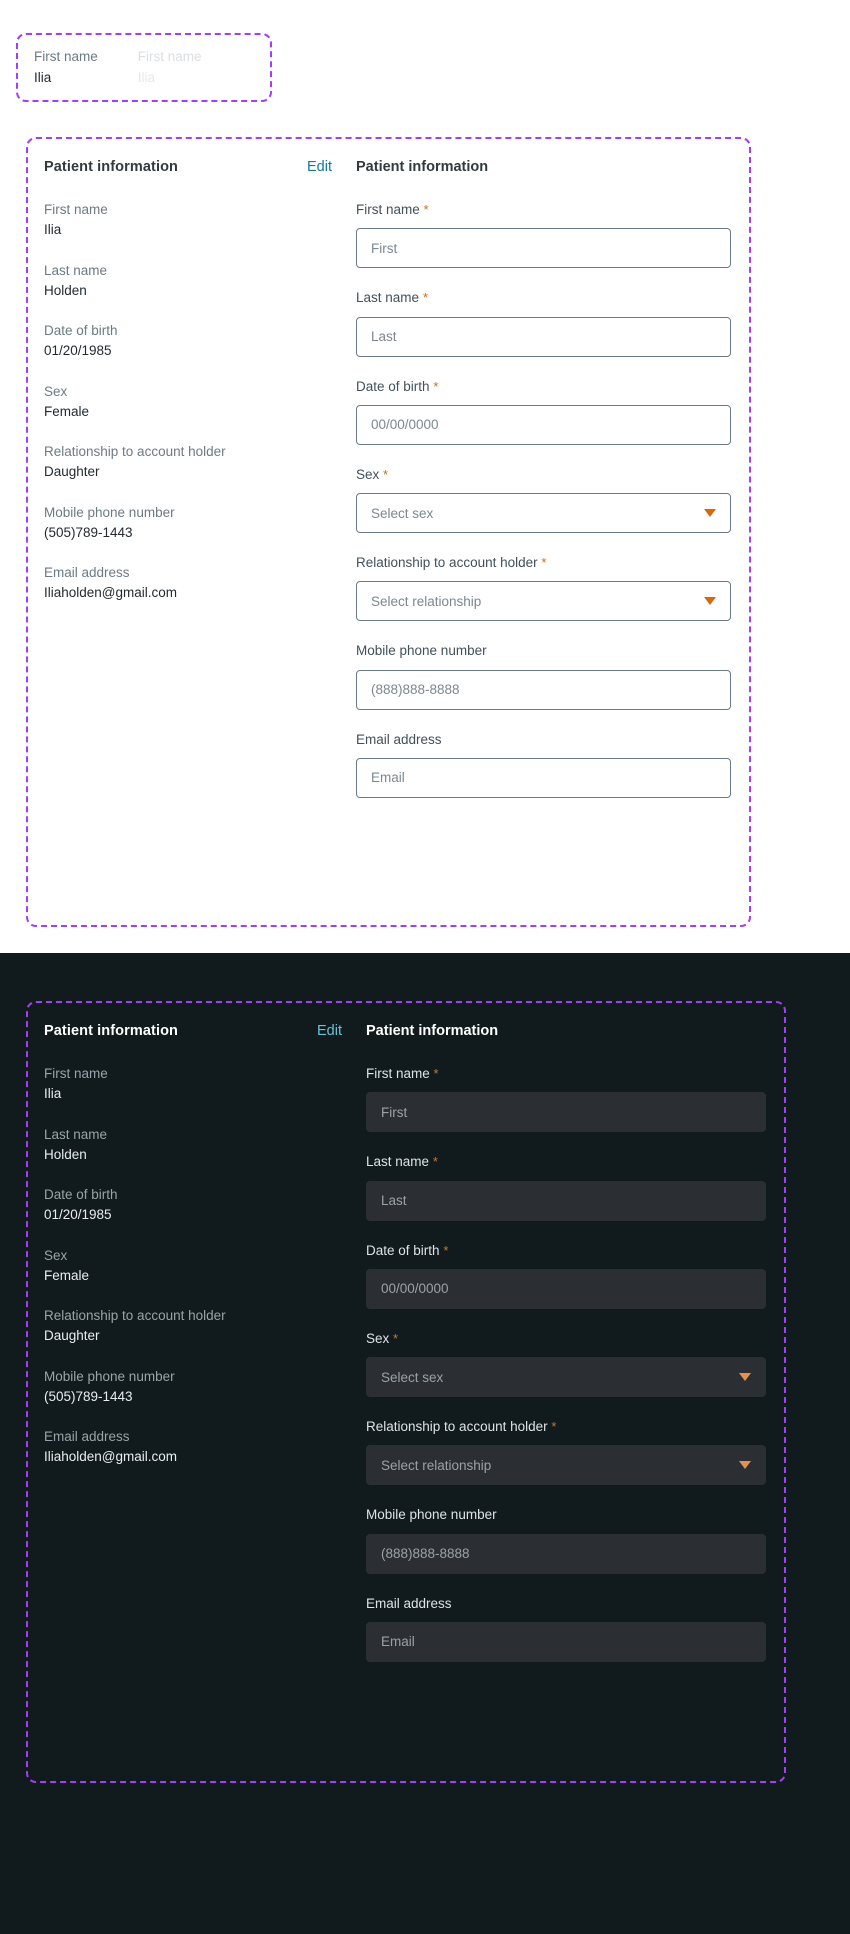 The width and height of the screenshot is (850, 1934). What do you see at coordinates (81, 330) in the screenshot?
I see `summary-field-label: Date of birth` at bounding box center [81, 330].